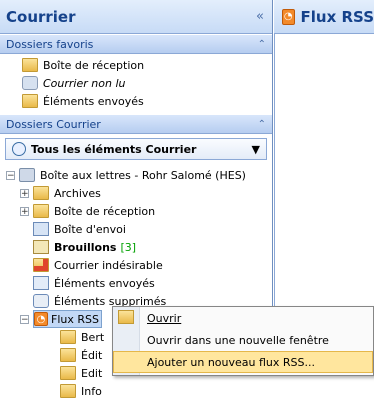 The width and height of the screenshot is (374, 400). Describe the element at coordinates (93, 337) in the screenshot. I see `folder-label: Bert` at that location.